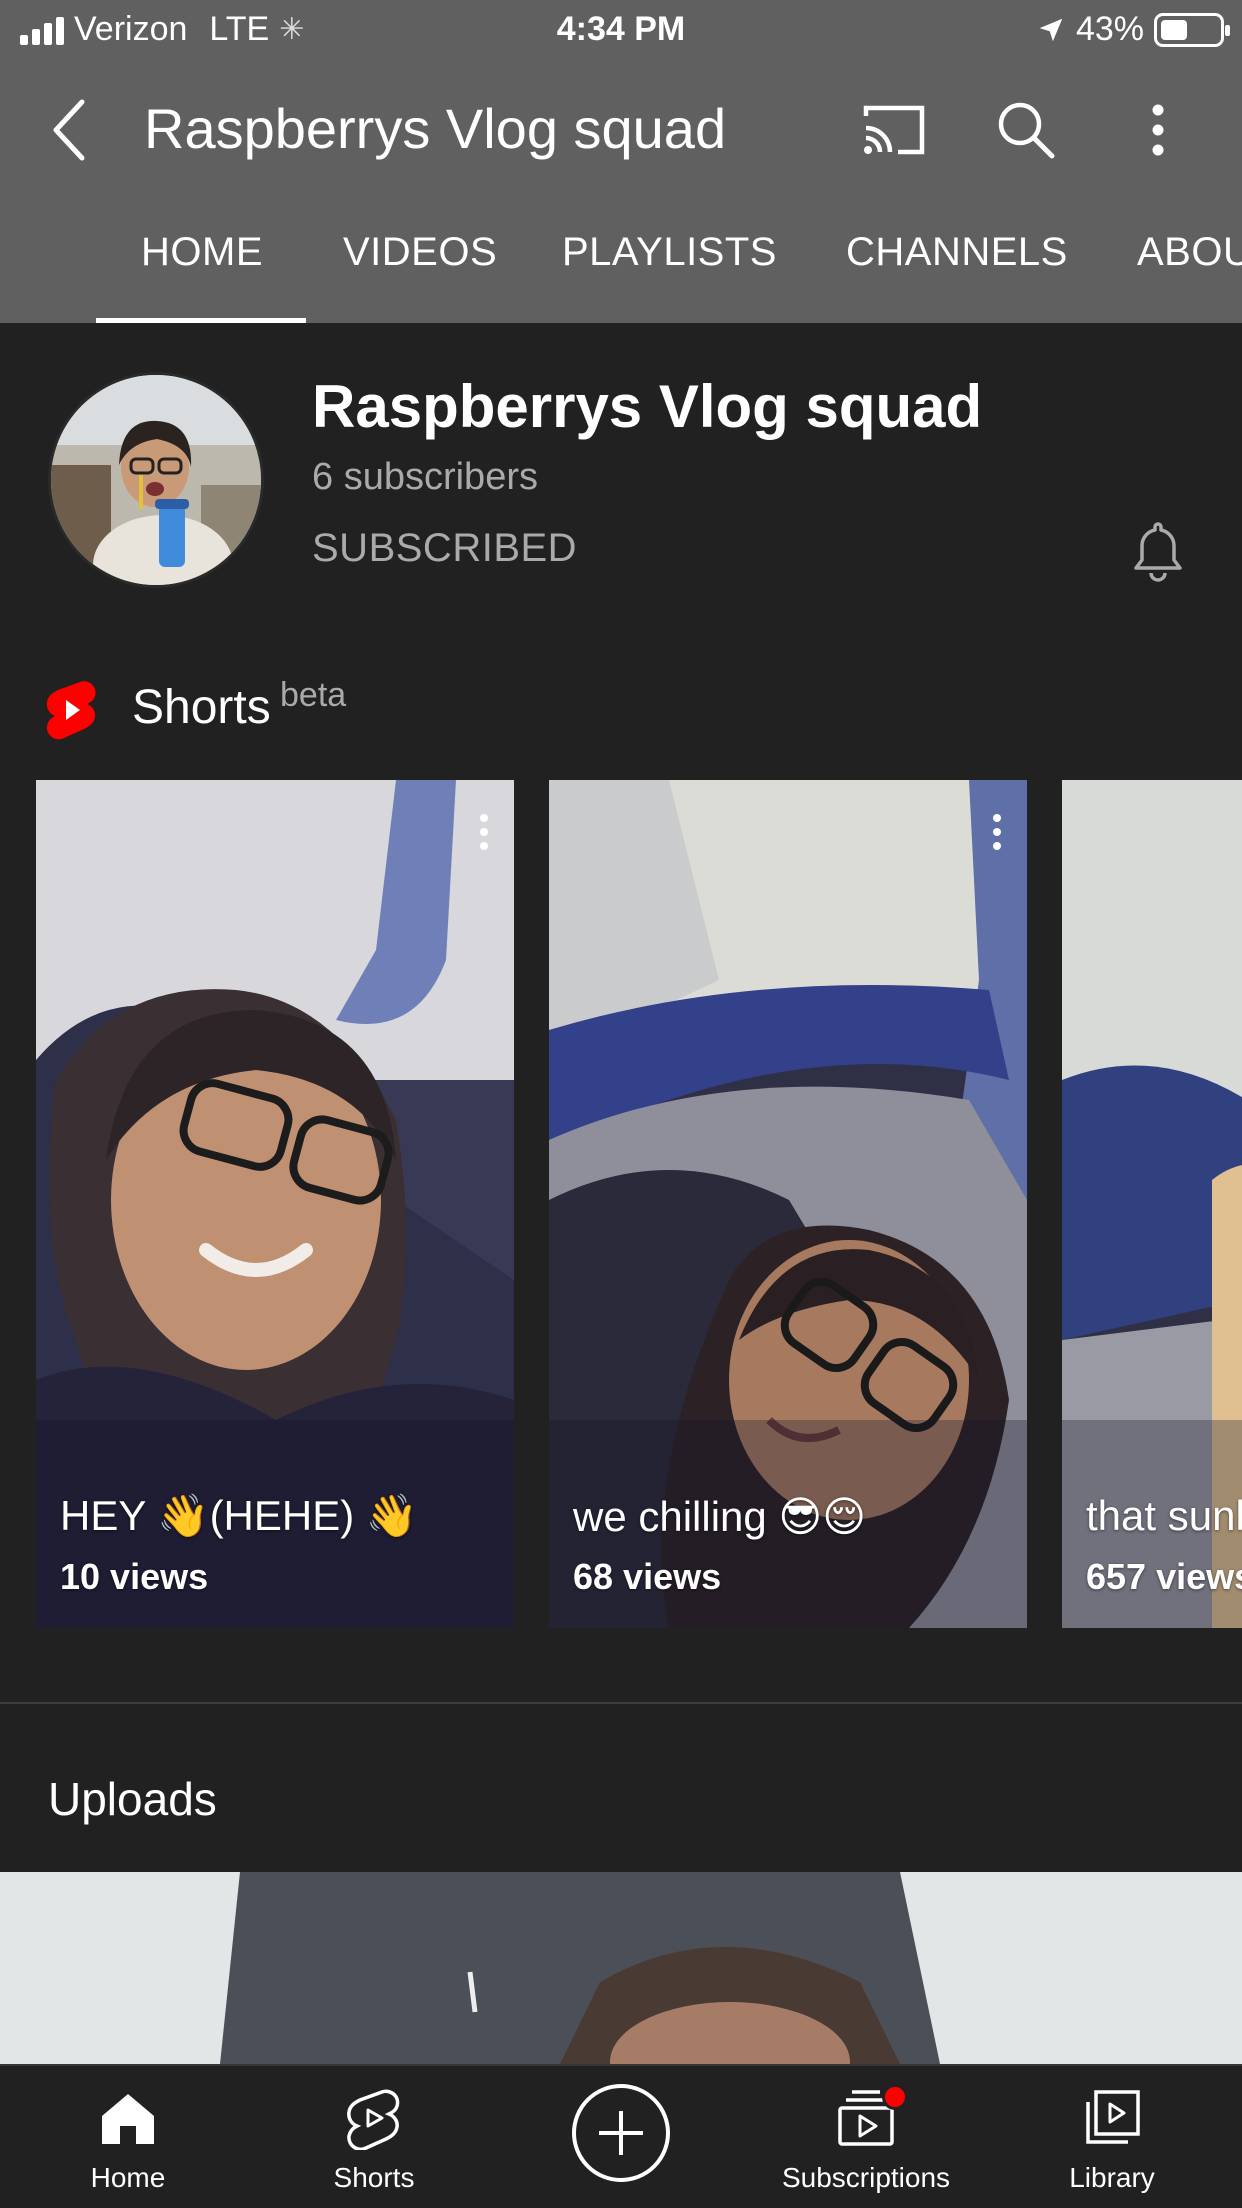 The image size is (1242, 2208). I want to click on search-icon, so click(1026, 130).